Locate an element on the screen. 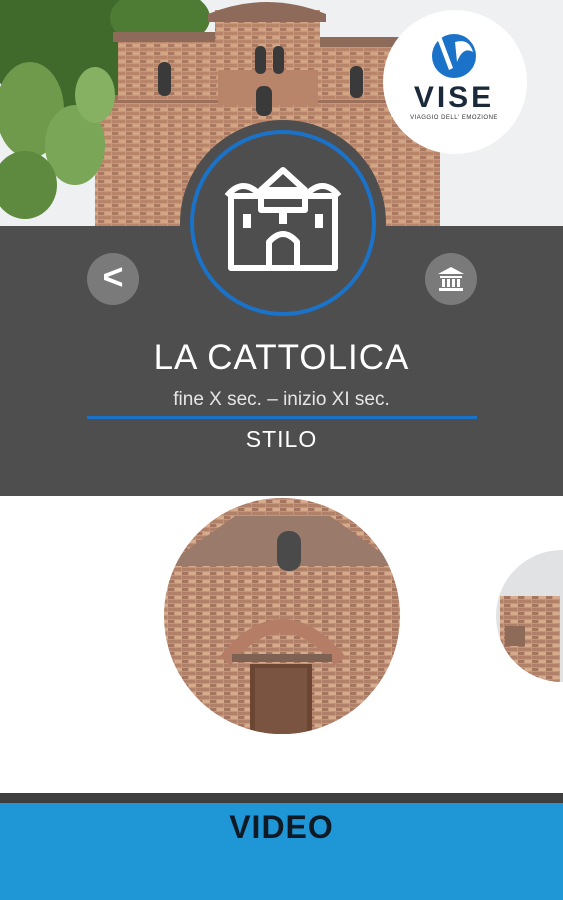  gallery-image-main is located at coordinates (282, 616).